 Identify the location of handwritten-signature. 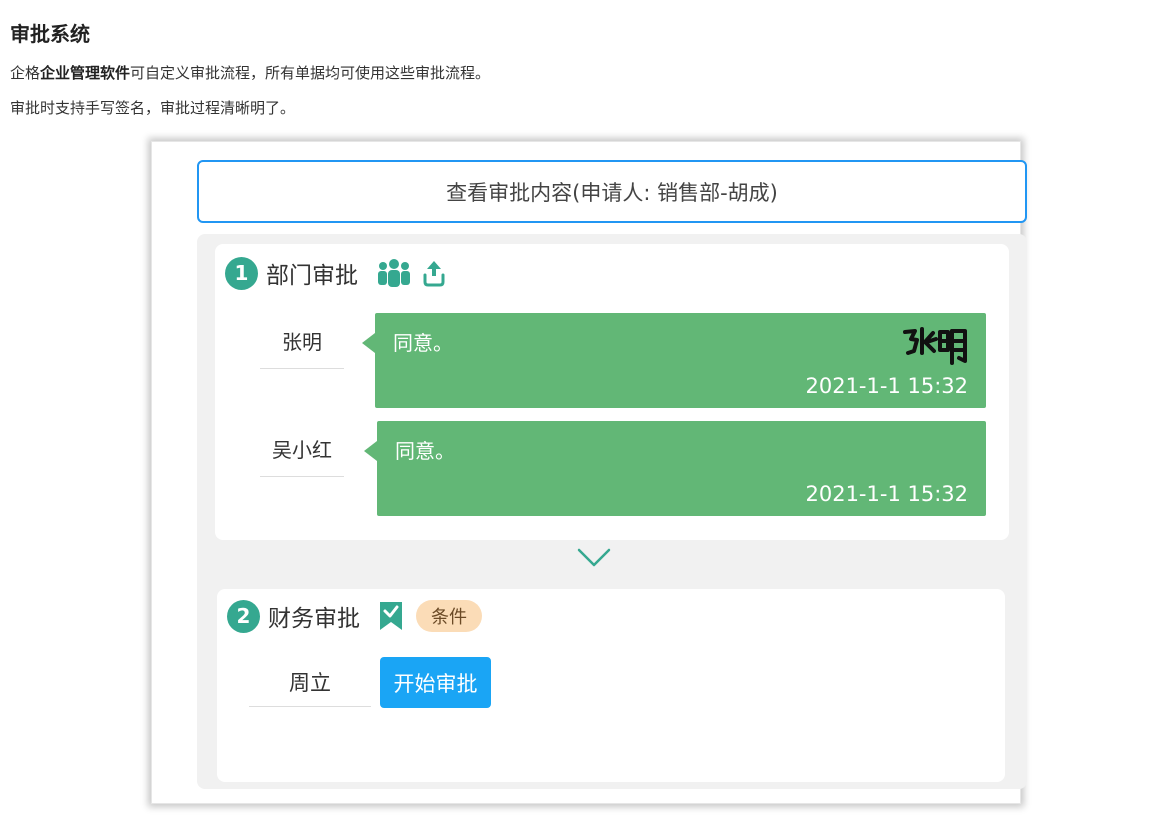
(935, 348).